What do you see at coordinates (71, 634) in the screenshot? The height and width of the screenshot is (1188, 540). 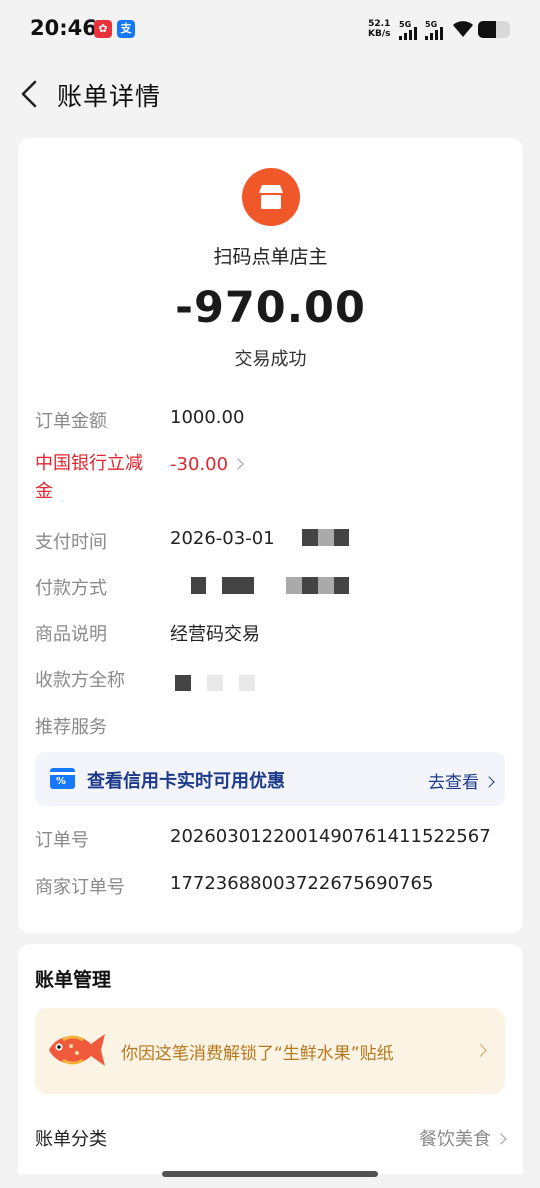 I see `product-desc-label: 商品说明` at bounding box center [71, 634].